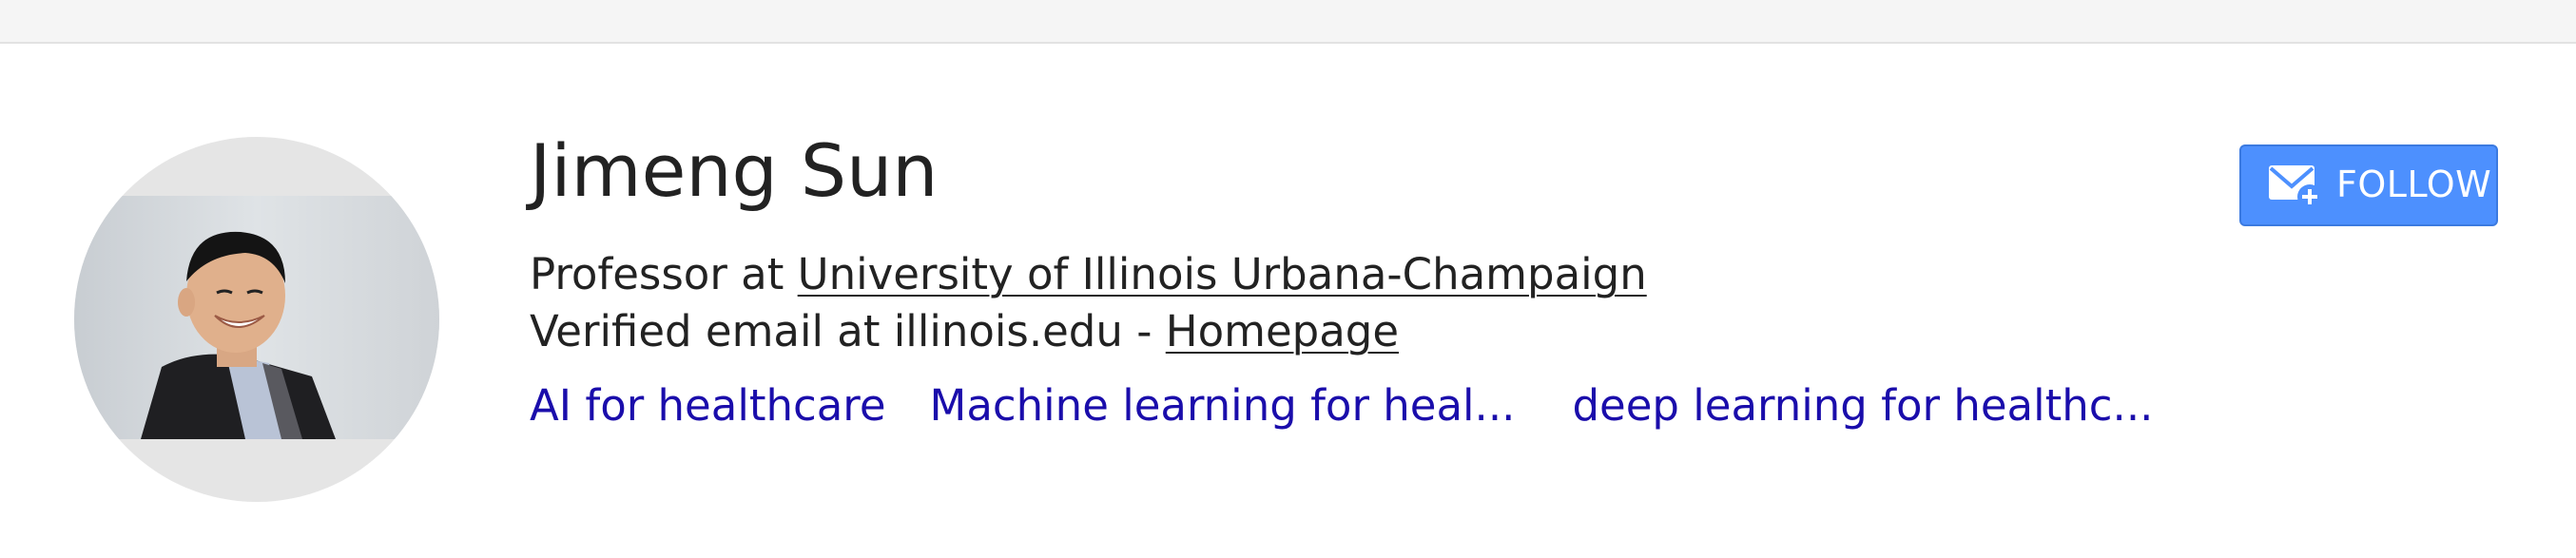 The width and height of the screenshot is (2576, 558). I want to click on affiliation-prefix: Professor at, so click(664, 274).